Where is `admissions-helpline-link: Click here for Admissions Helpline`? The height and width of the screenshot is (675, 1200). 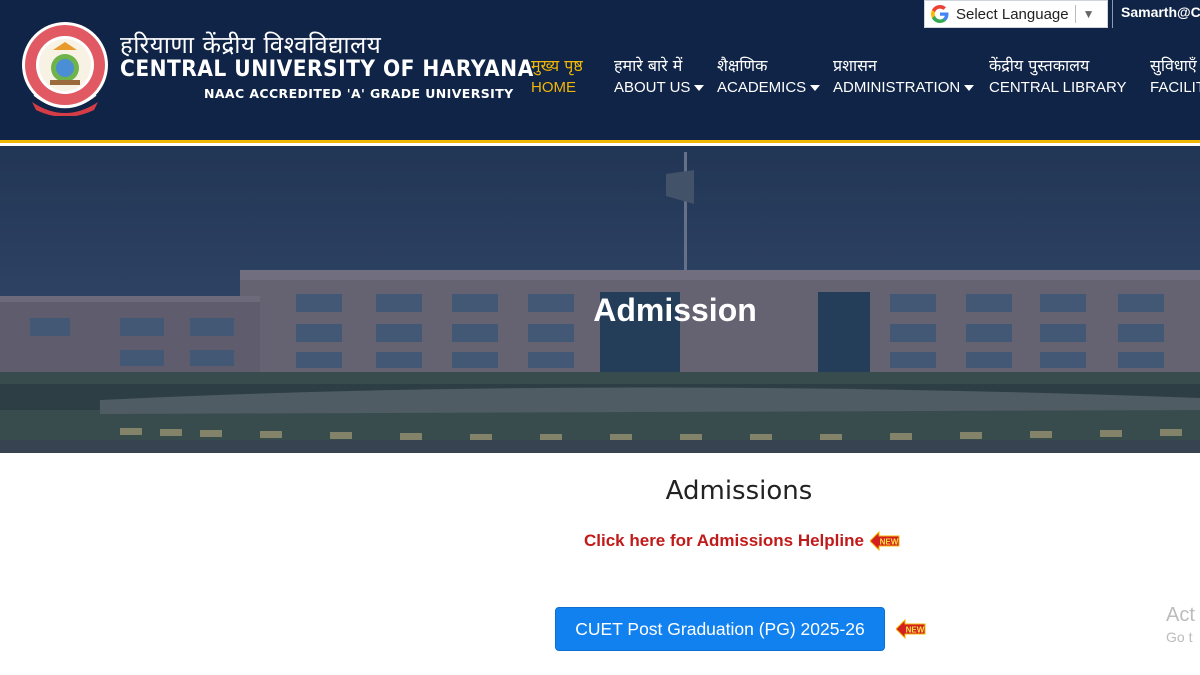
admissions-helpline-link: Click here for Admissions Helpline is located at coordinates (724, 541).